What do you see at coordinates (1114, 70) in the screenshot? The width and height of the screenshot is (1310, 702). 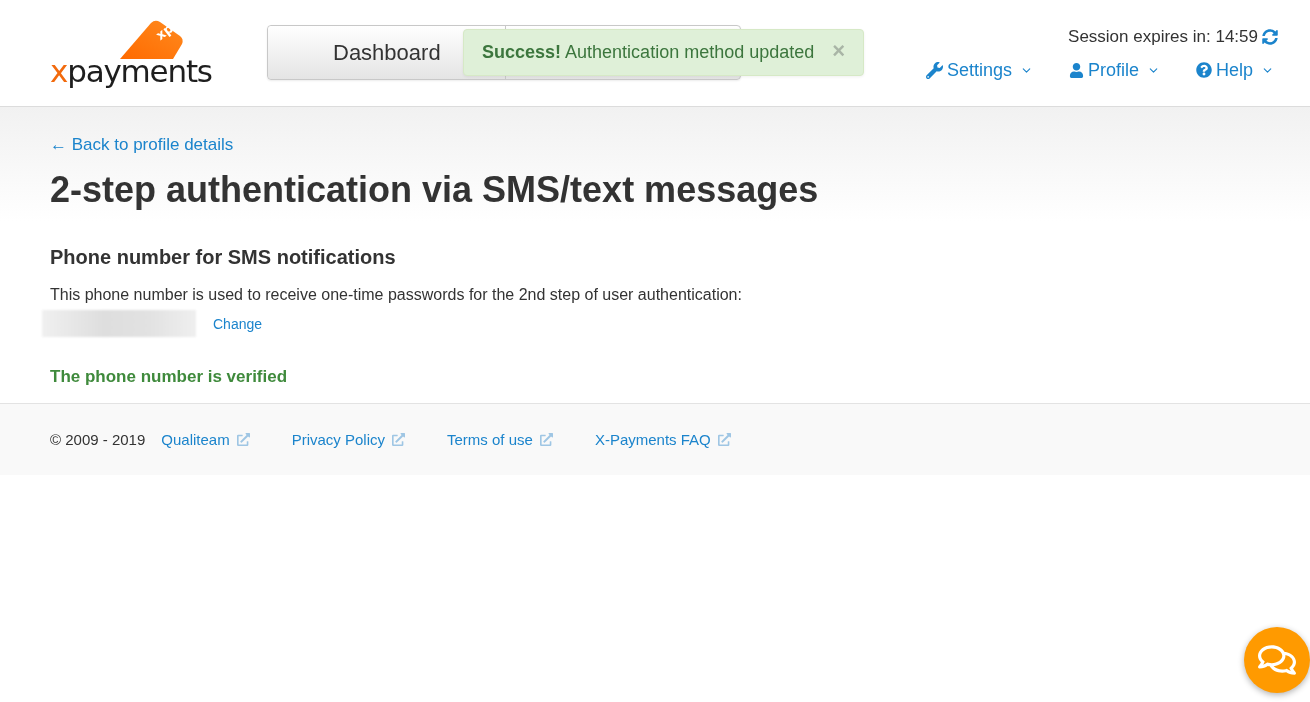 I see `menu-dropdown: Profile` at bounding box center [1114, 70].